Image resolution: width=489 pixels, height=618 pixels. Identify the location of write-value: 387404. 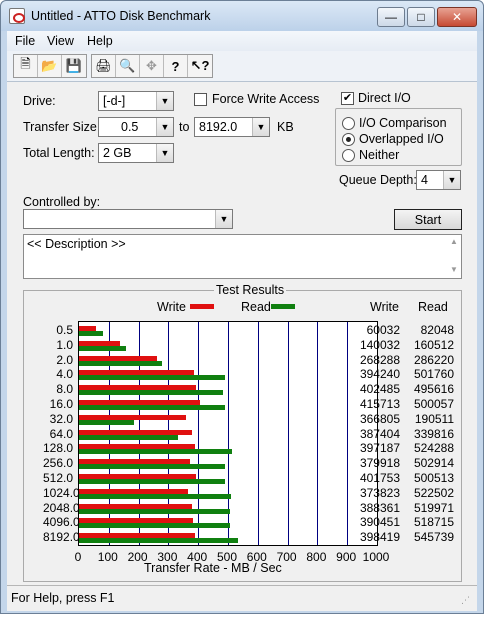
(379, 433).